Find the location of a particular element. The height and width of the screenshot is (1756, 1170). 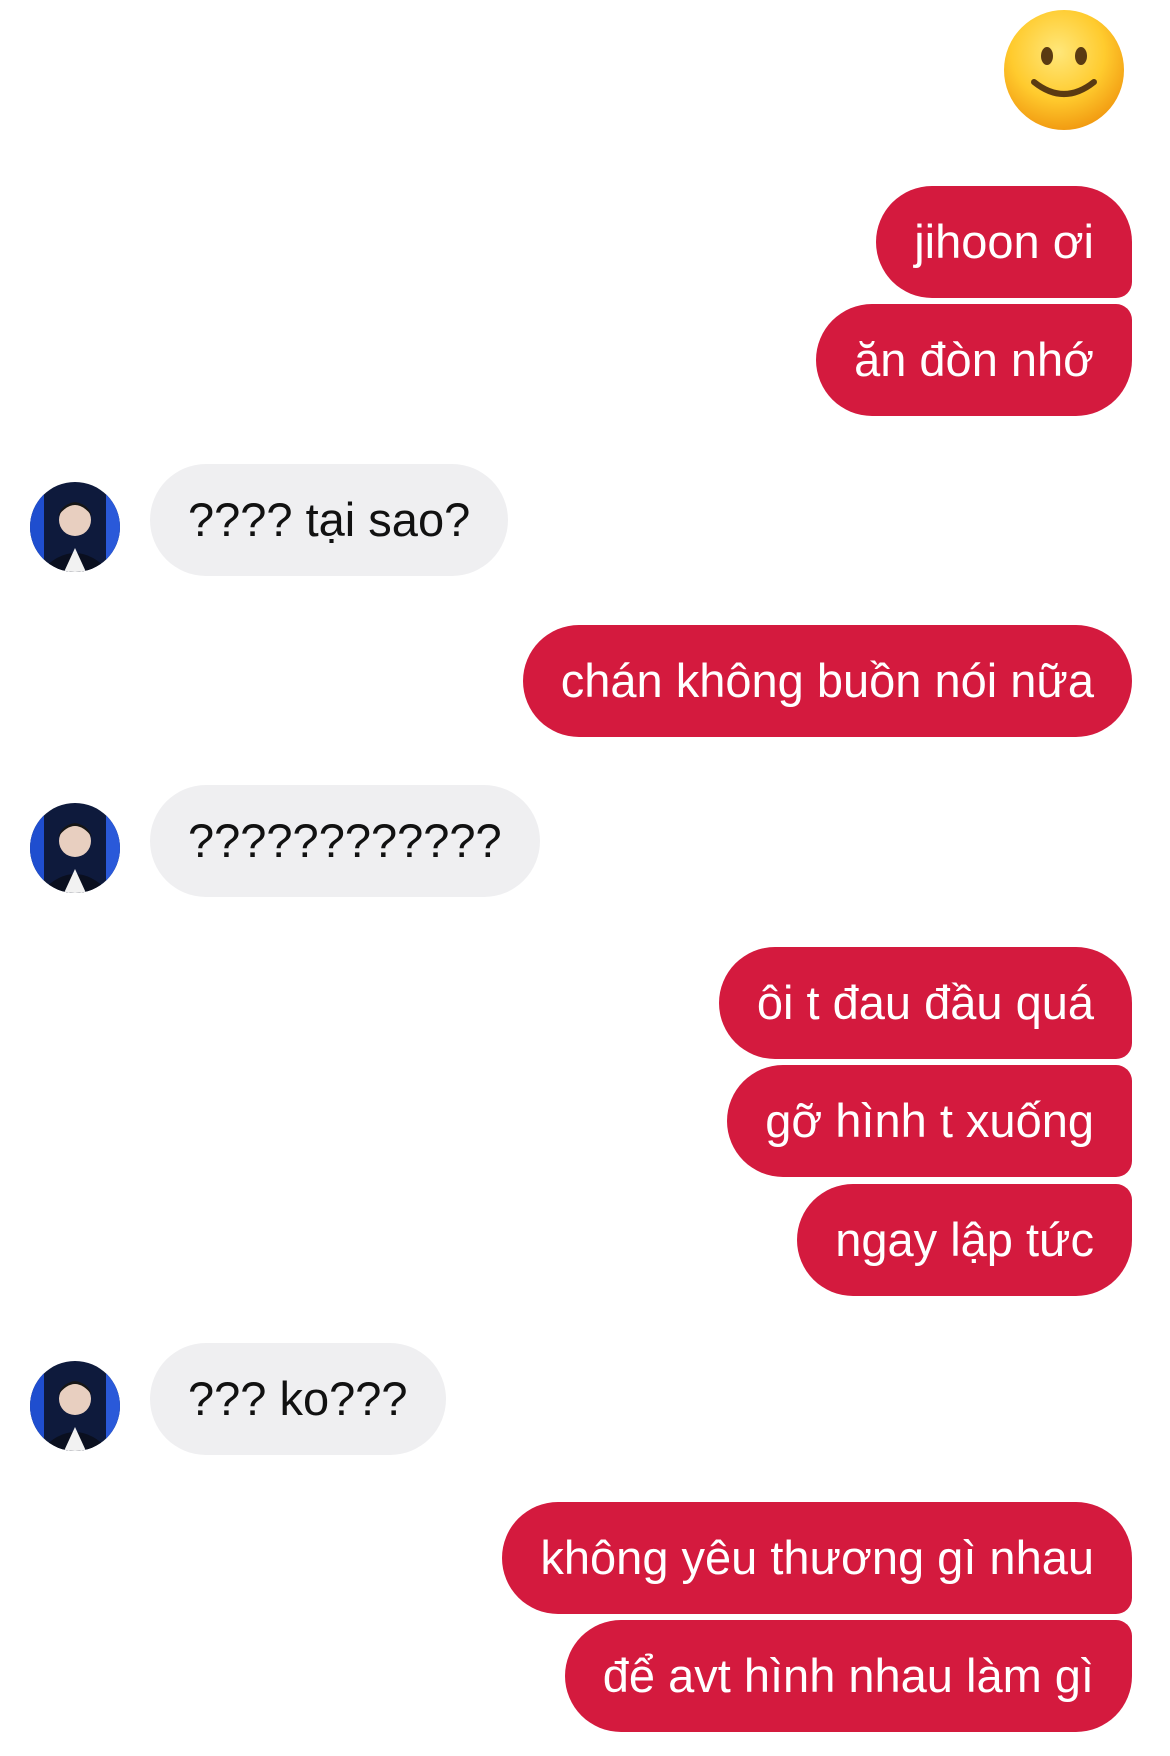

received-message-bubble: ???? tại sao? is located at coordinates (329, 520).